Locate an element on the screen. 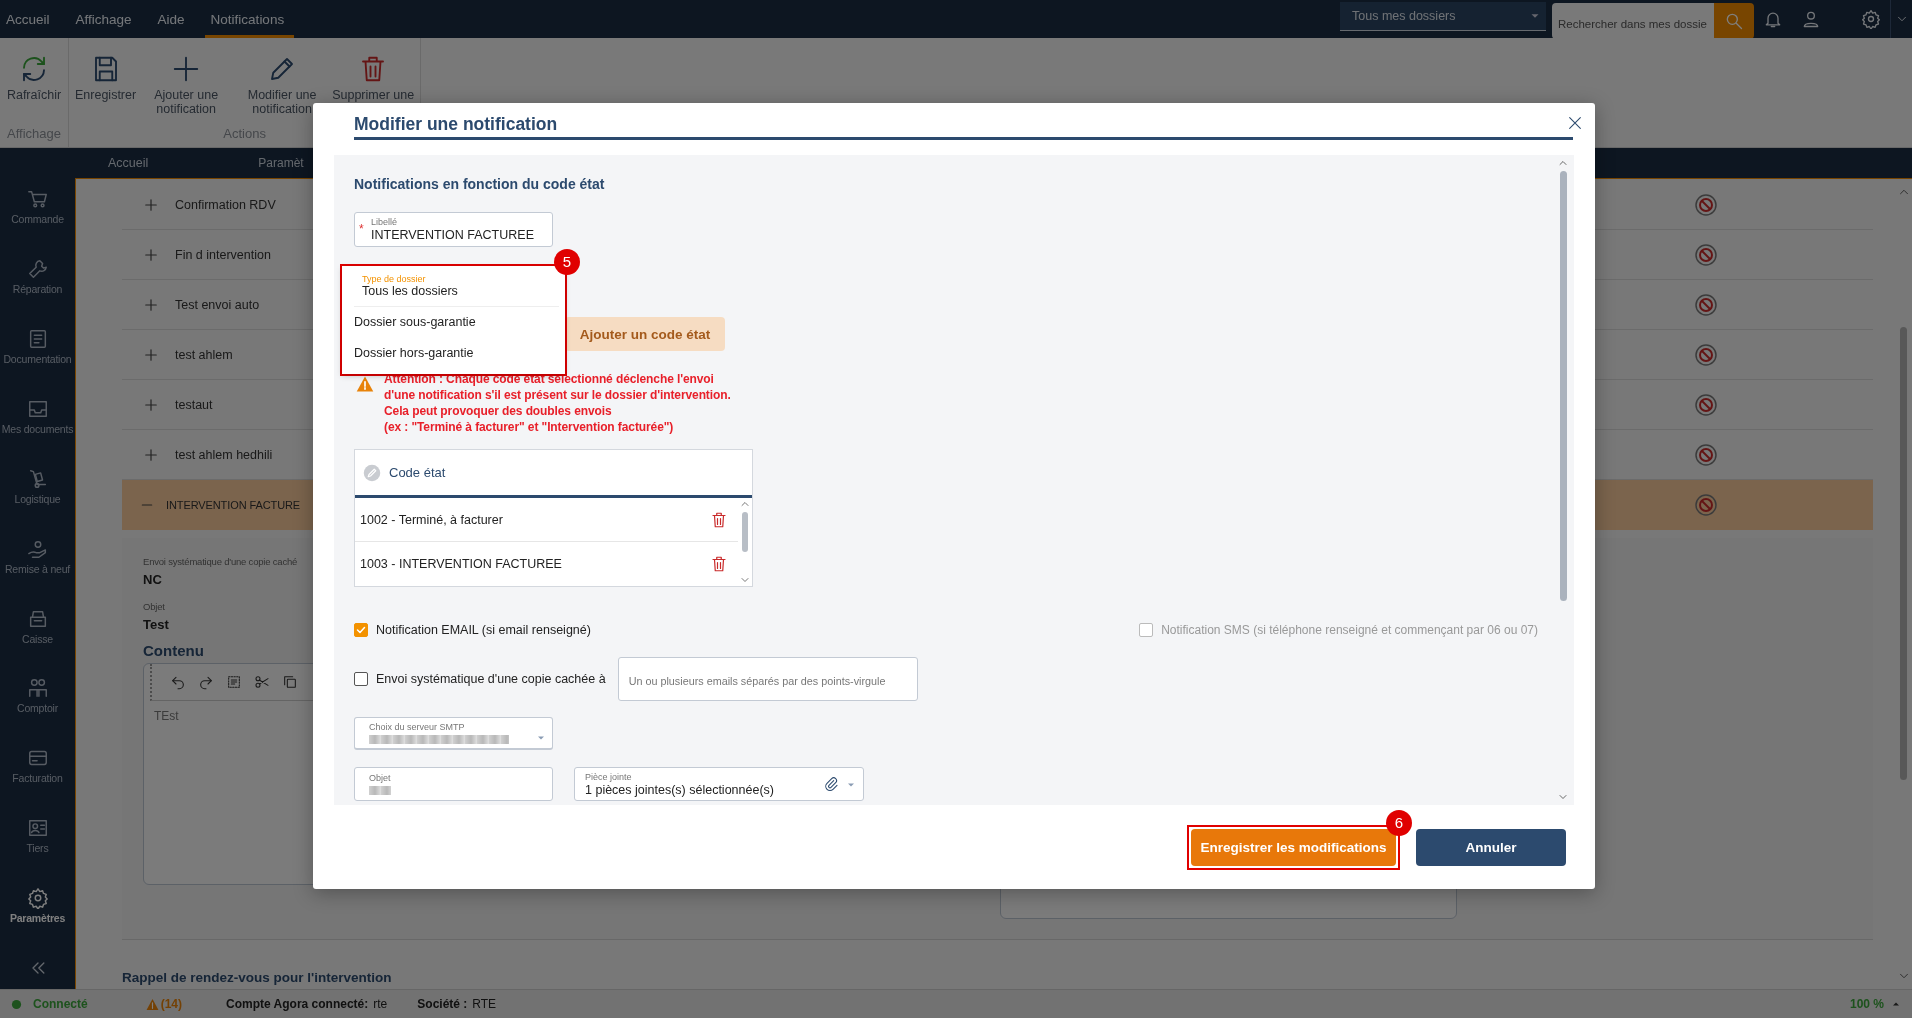 This screenshot has width=1912, height=1018. sidebar-item: Facturation is located at coordinates (37, 772).